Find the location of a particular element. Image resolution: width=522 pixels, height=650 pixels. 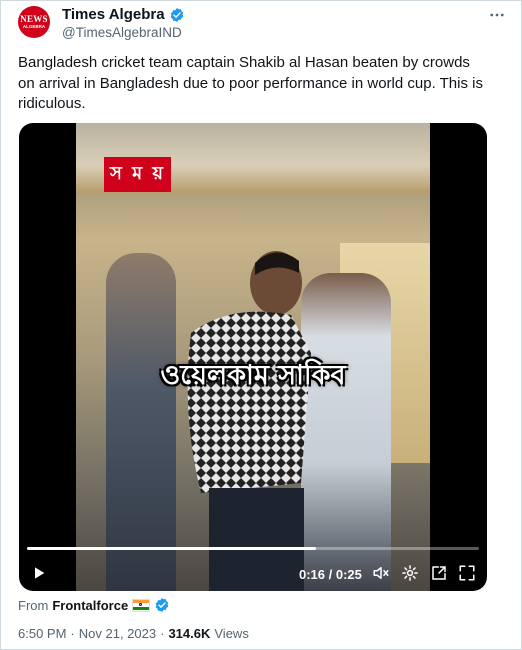

more-options-button is located at coordinates (497, 15).